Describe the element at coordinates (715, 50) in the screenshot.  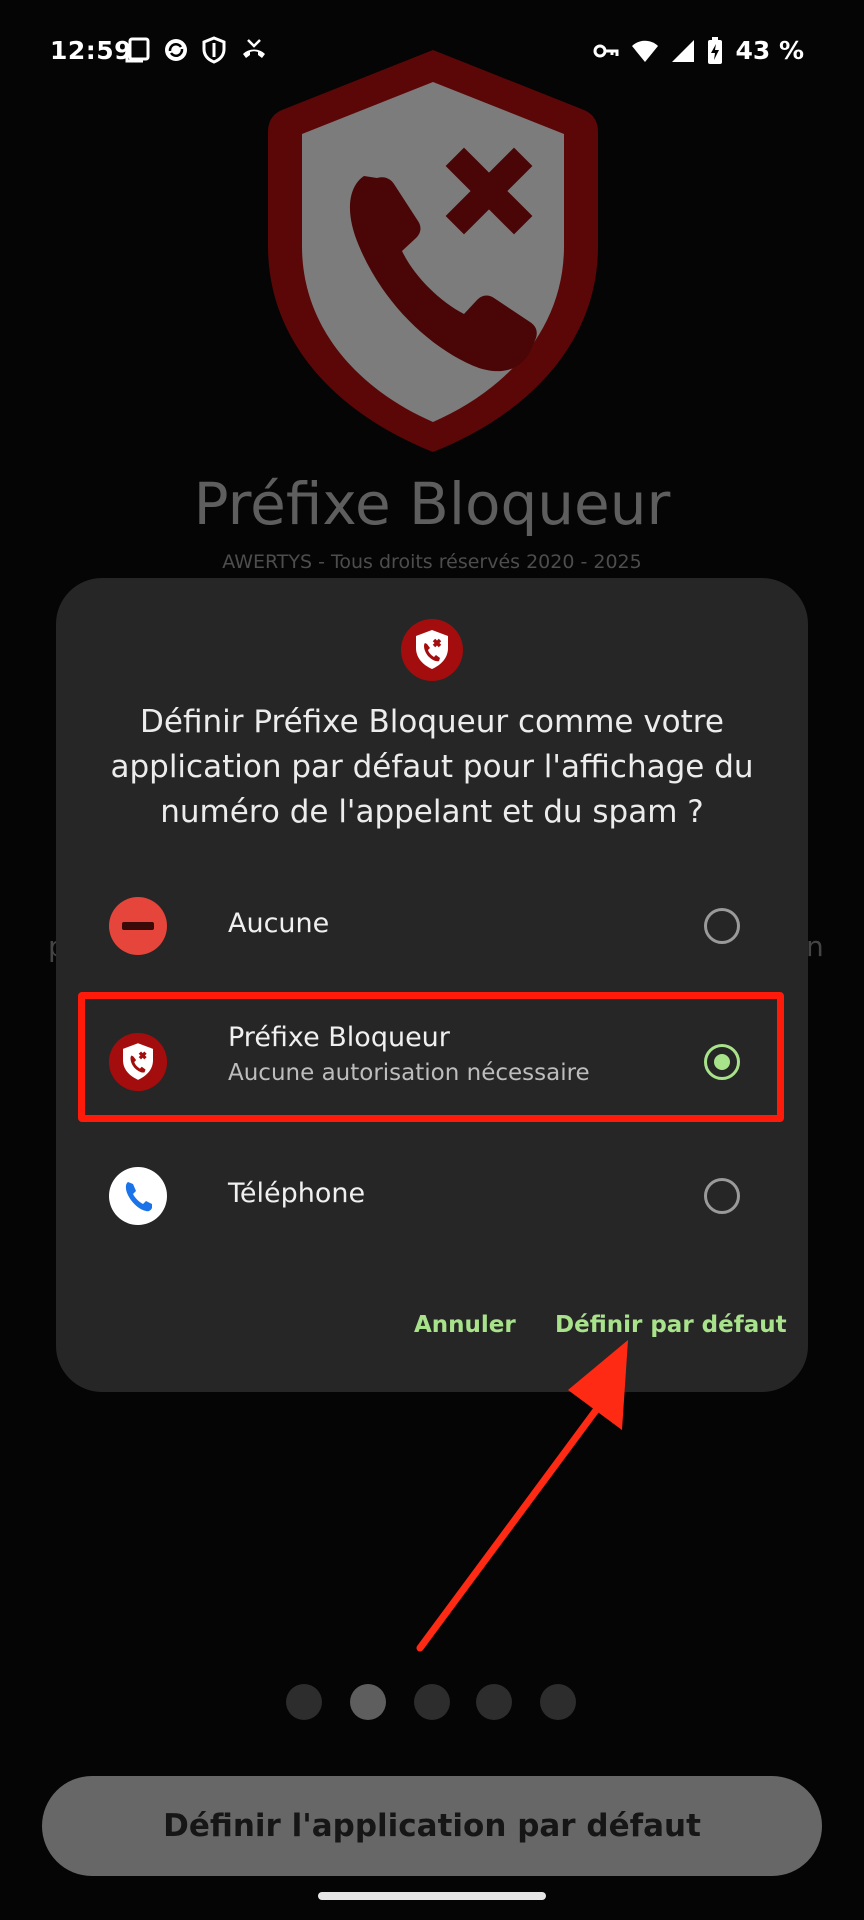
I see `battery-charging-icon` at that location.